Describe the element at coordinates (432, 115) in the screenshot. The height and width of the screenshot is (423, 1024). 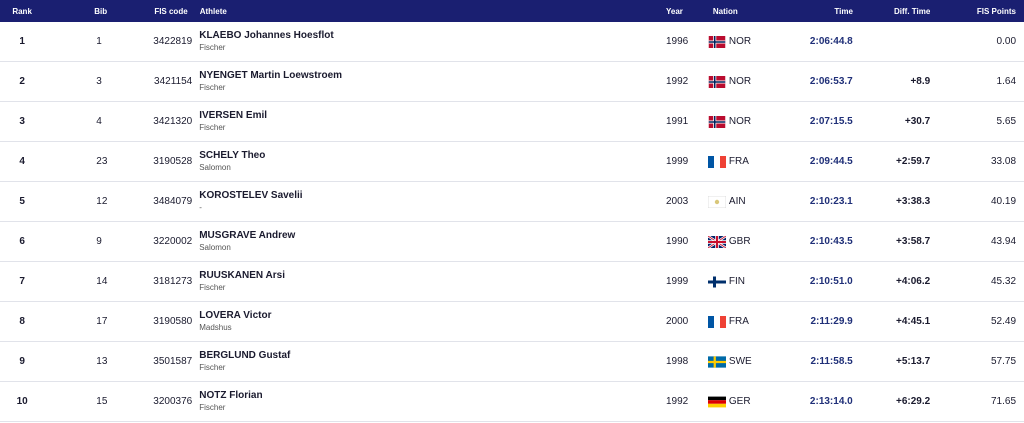
I see `athlete-name: IVERSEN Emil` at that location.